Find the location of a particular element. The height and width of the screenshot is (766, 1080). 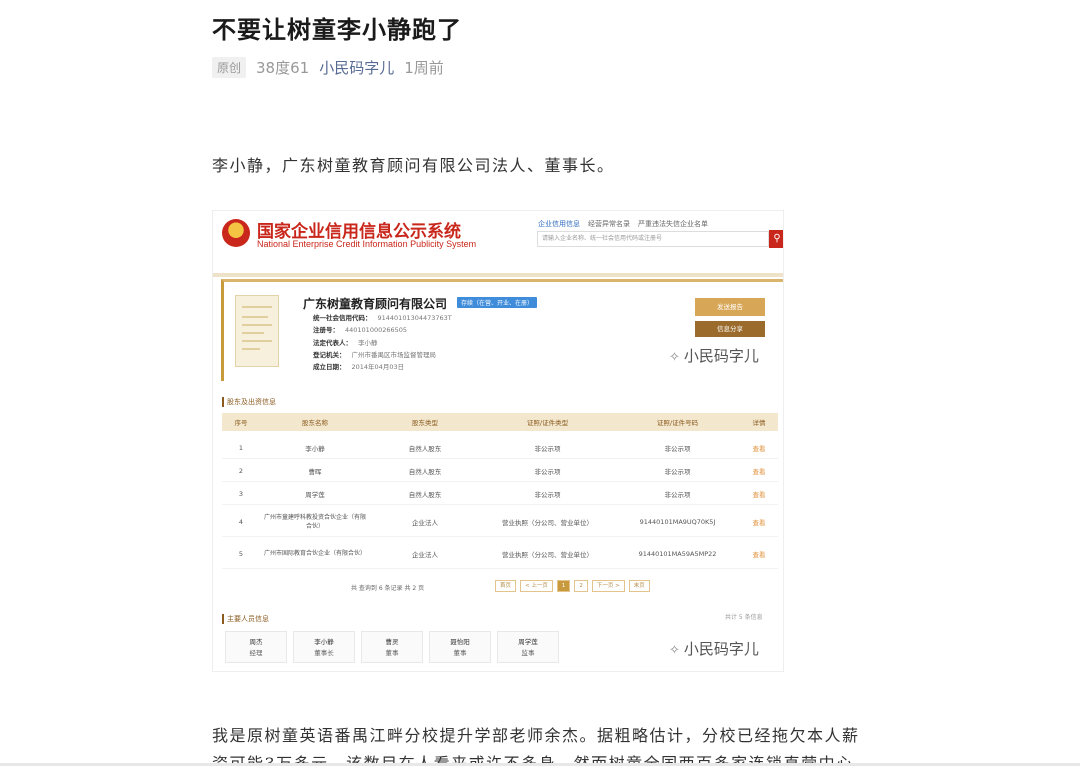

pager-next: 下一页 > is located at coordinates (608, 586).